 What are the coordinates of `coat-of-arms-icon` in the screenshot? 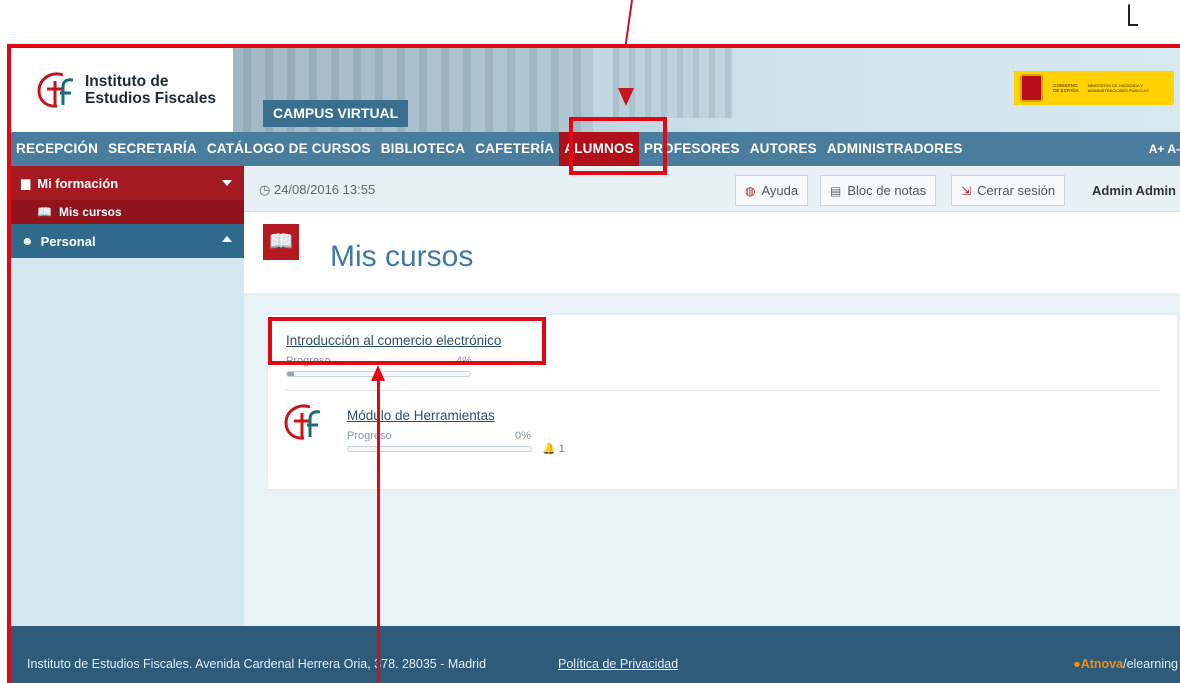 It's located at (1032, 88).